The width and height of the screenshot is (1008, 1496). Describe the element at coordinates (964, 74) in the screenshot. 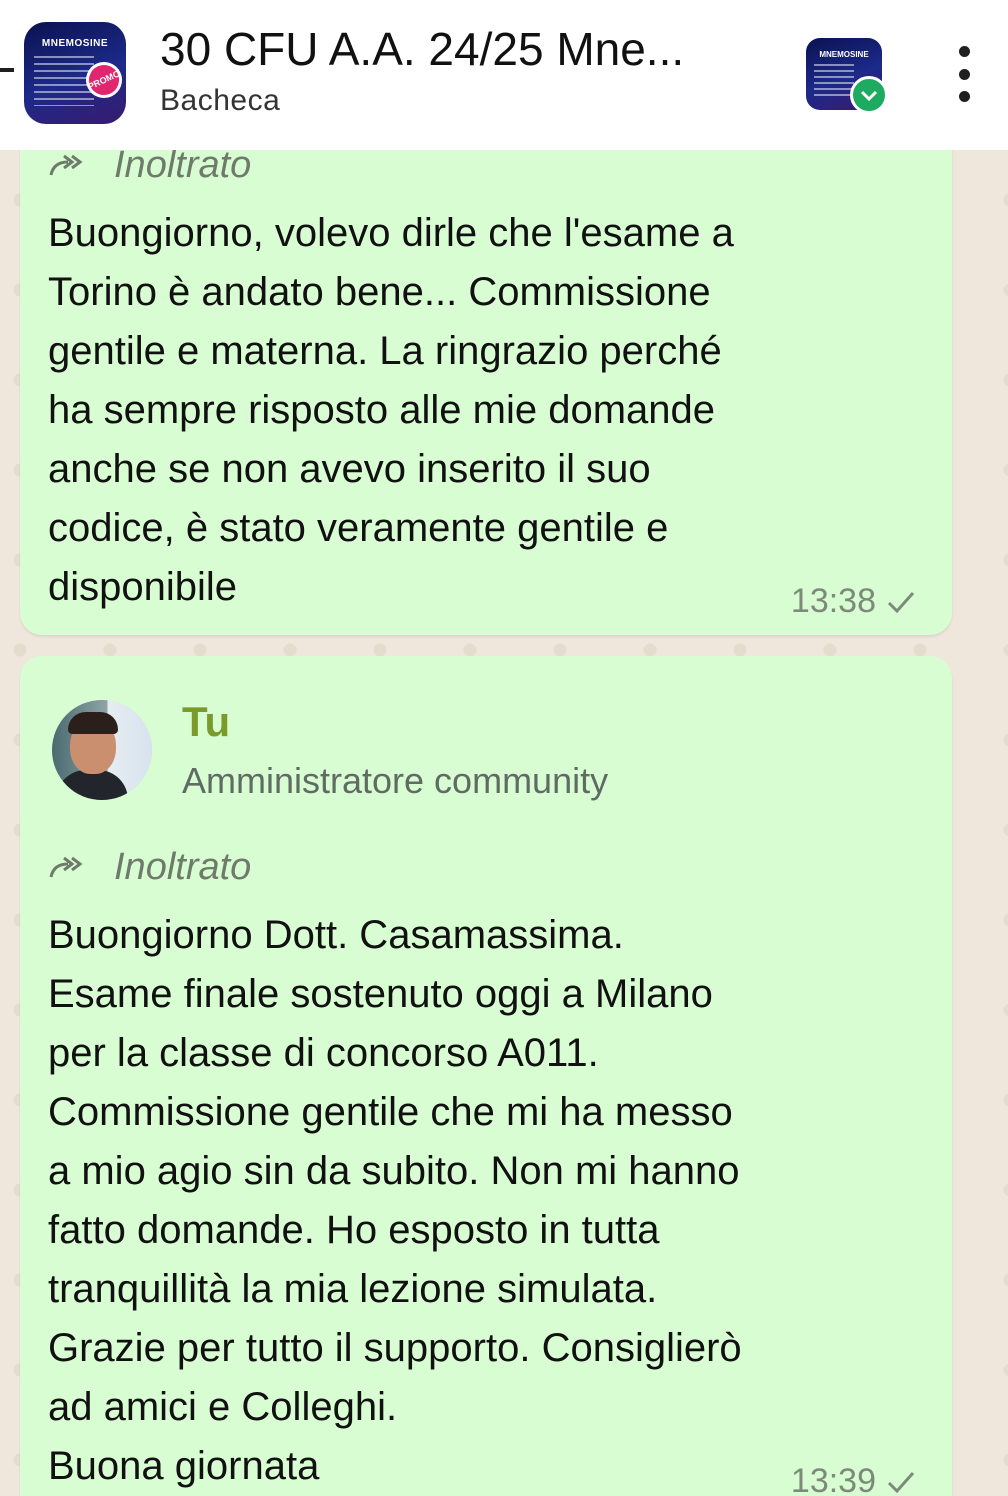

I see `more-options-icon` at that location.